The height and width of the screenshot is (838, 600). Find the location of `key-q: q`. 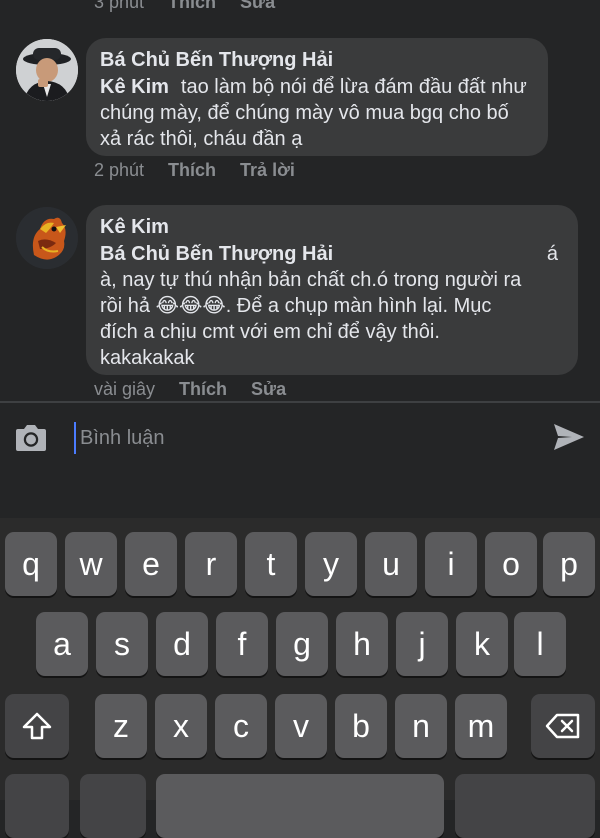

key-q: q is located at coordinates (31, 564).